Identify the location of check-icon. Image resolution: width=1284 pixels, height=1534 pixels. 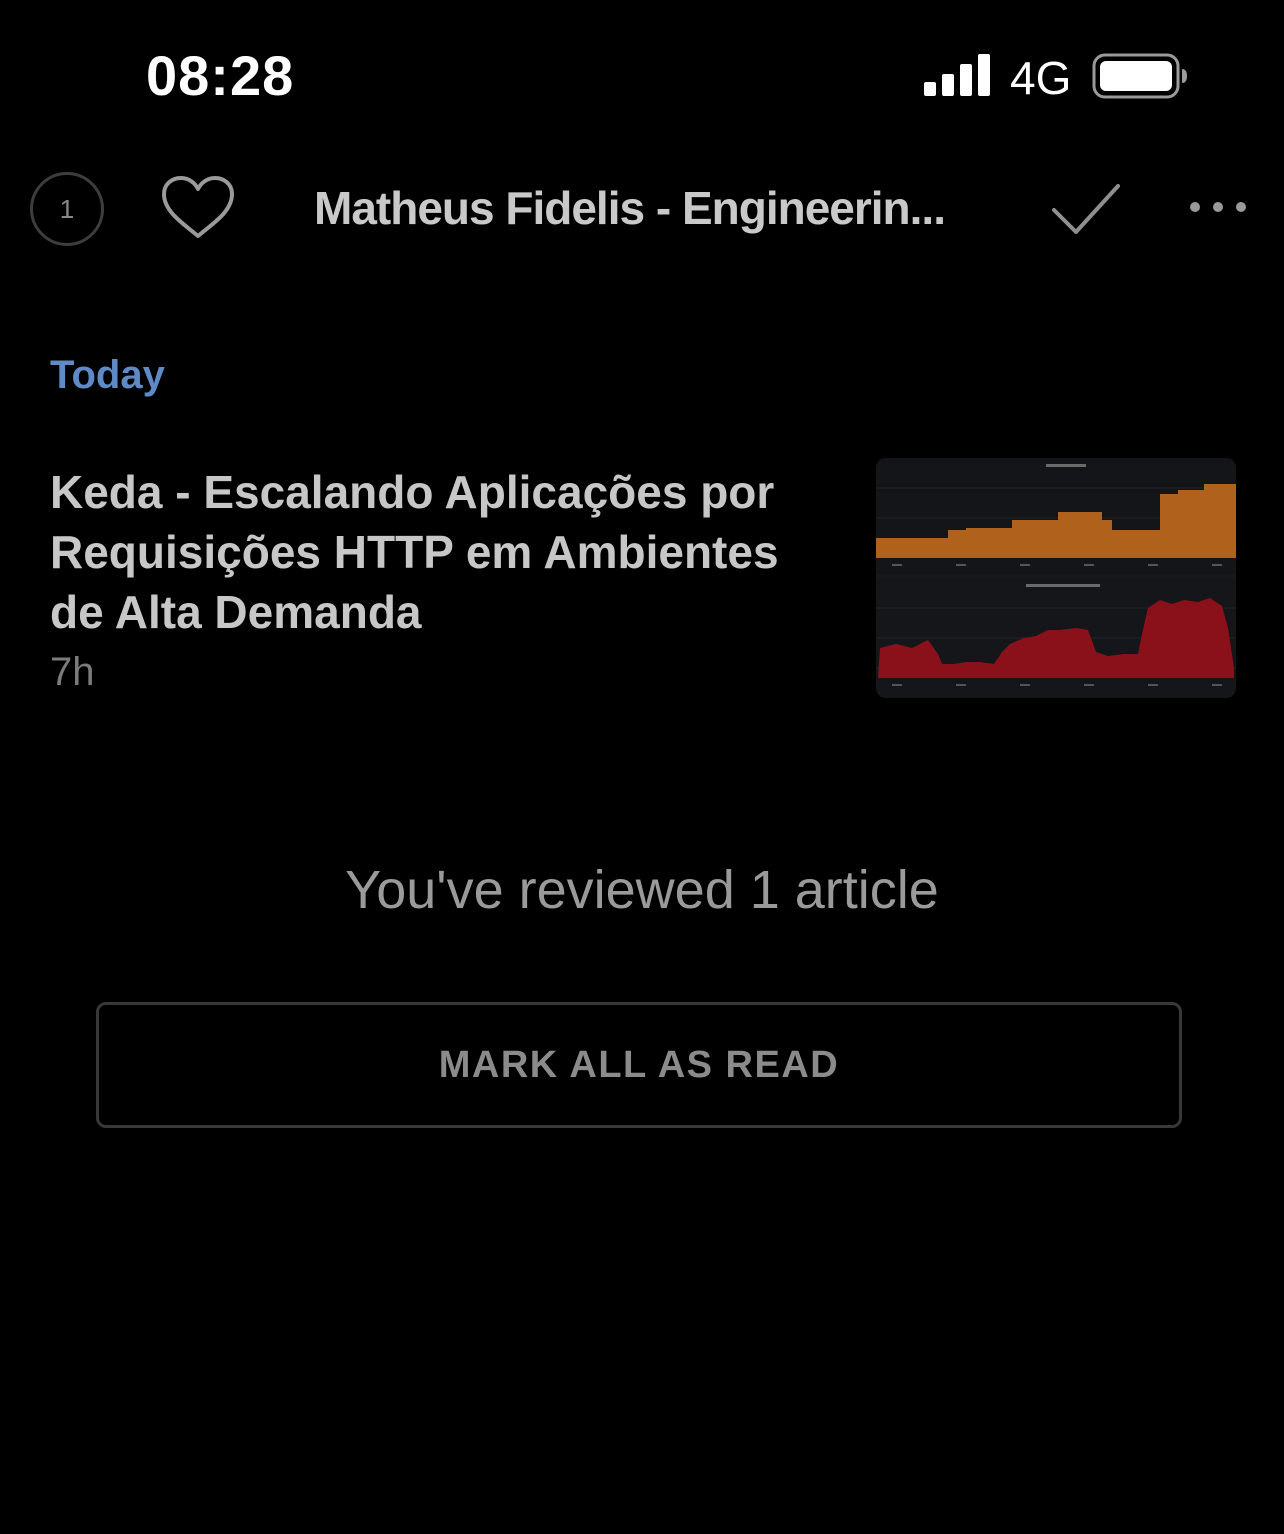
(1086, 208).